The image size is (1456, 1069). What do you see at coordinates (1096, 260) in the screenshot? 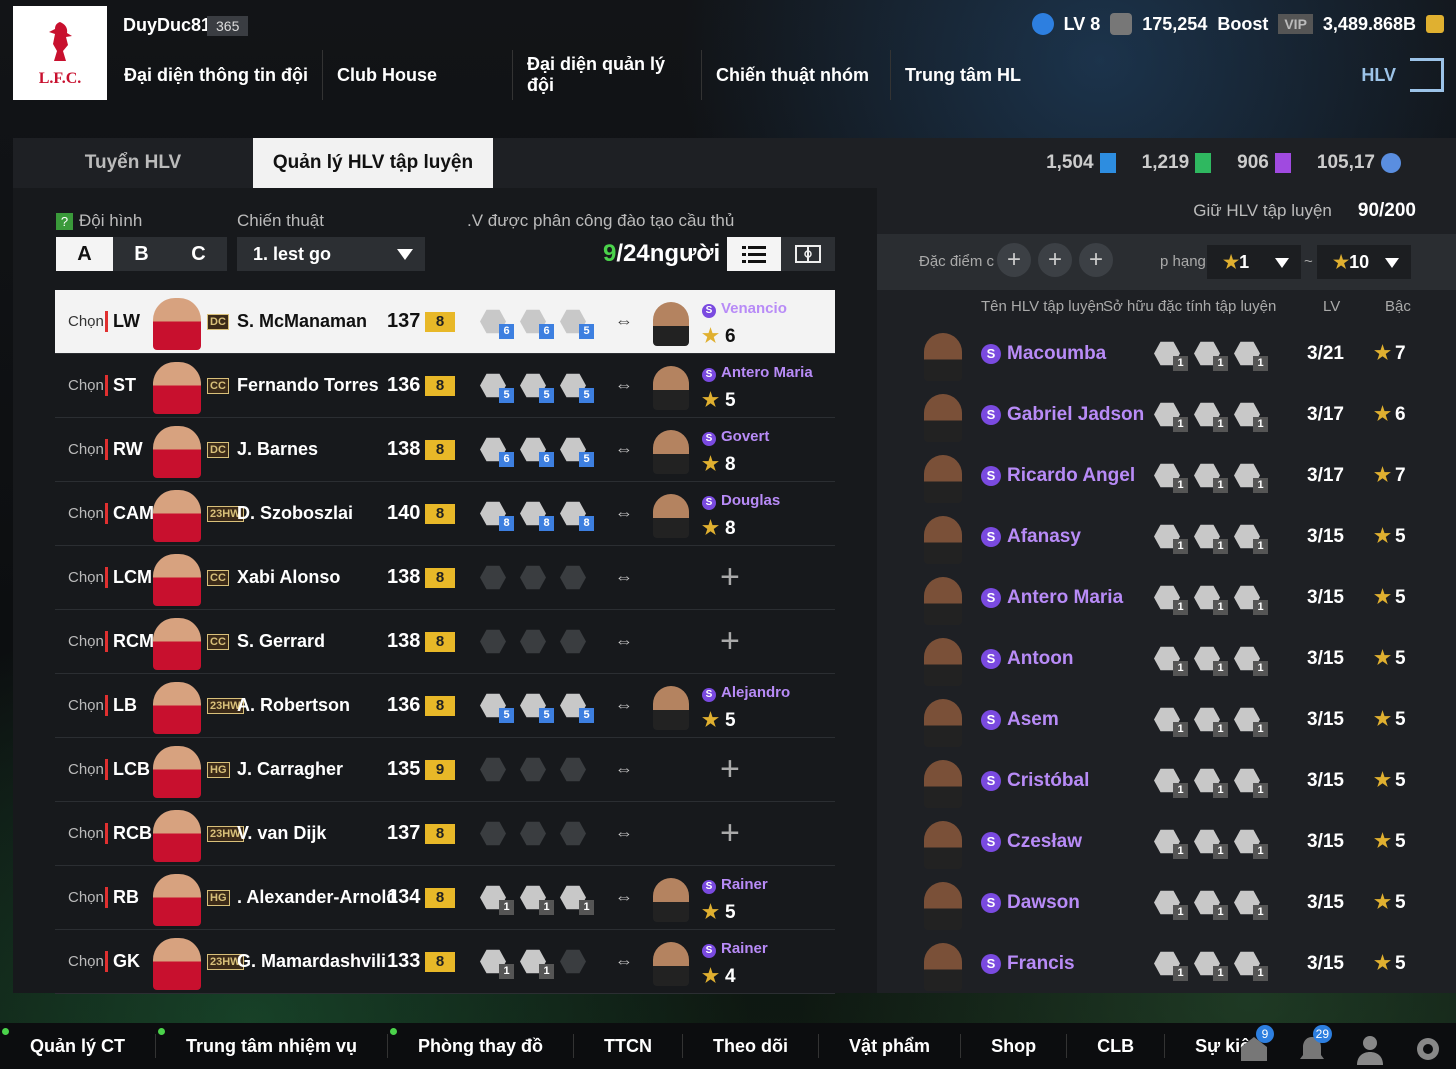
I see `add-trait-3-button: +` at bounding box center [1096, 260].